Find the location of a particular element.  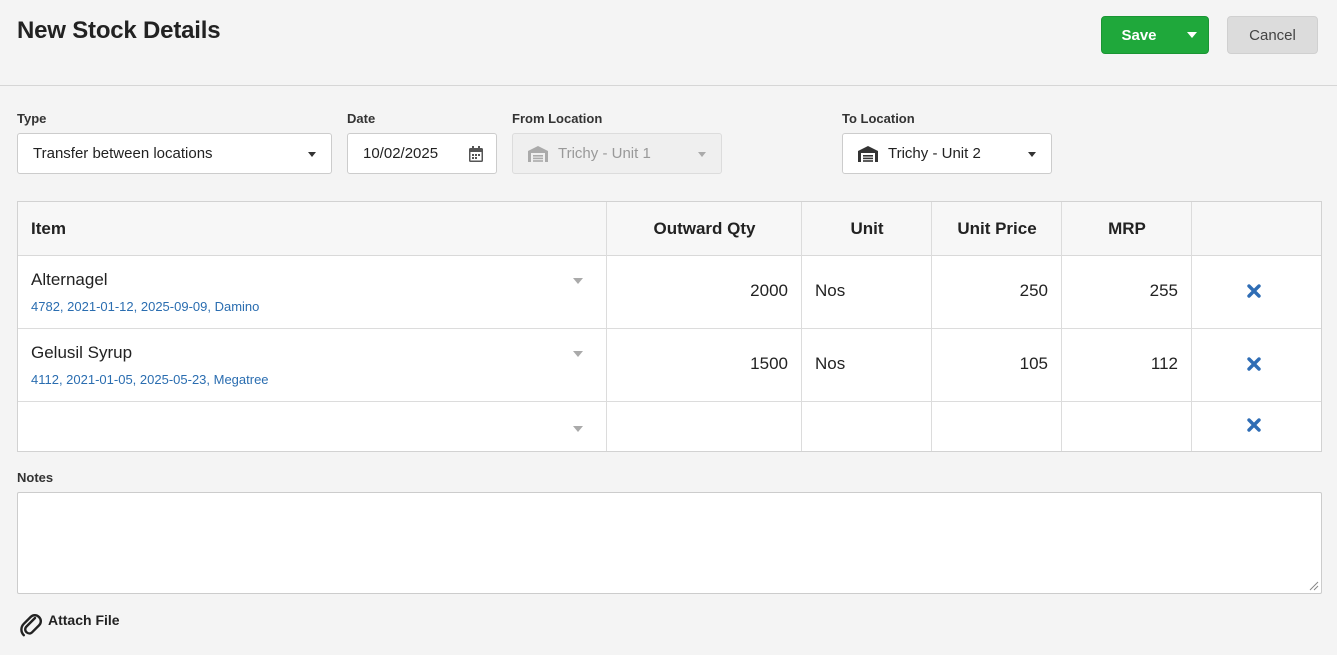

table-row-empty is located at coordinates (669, 426).